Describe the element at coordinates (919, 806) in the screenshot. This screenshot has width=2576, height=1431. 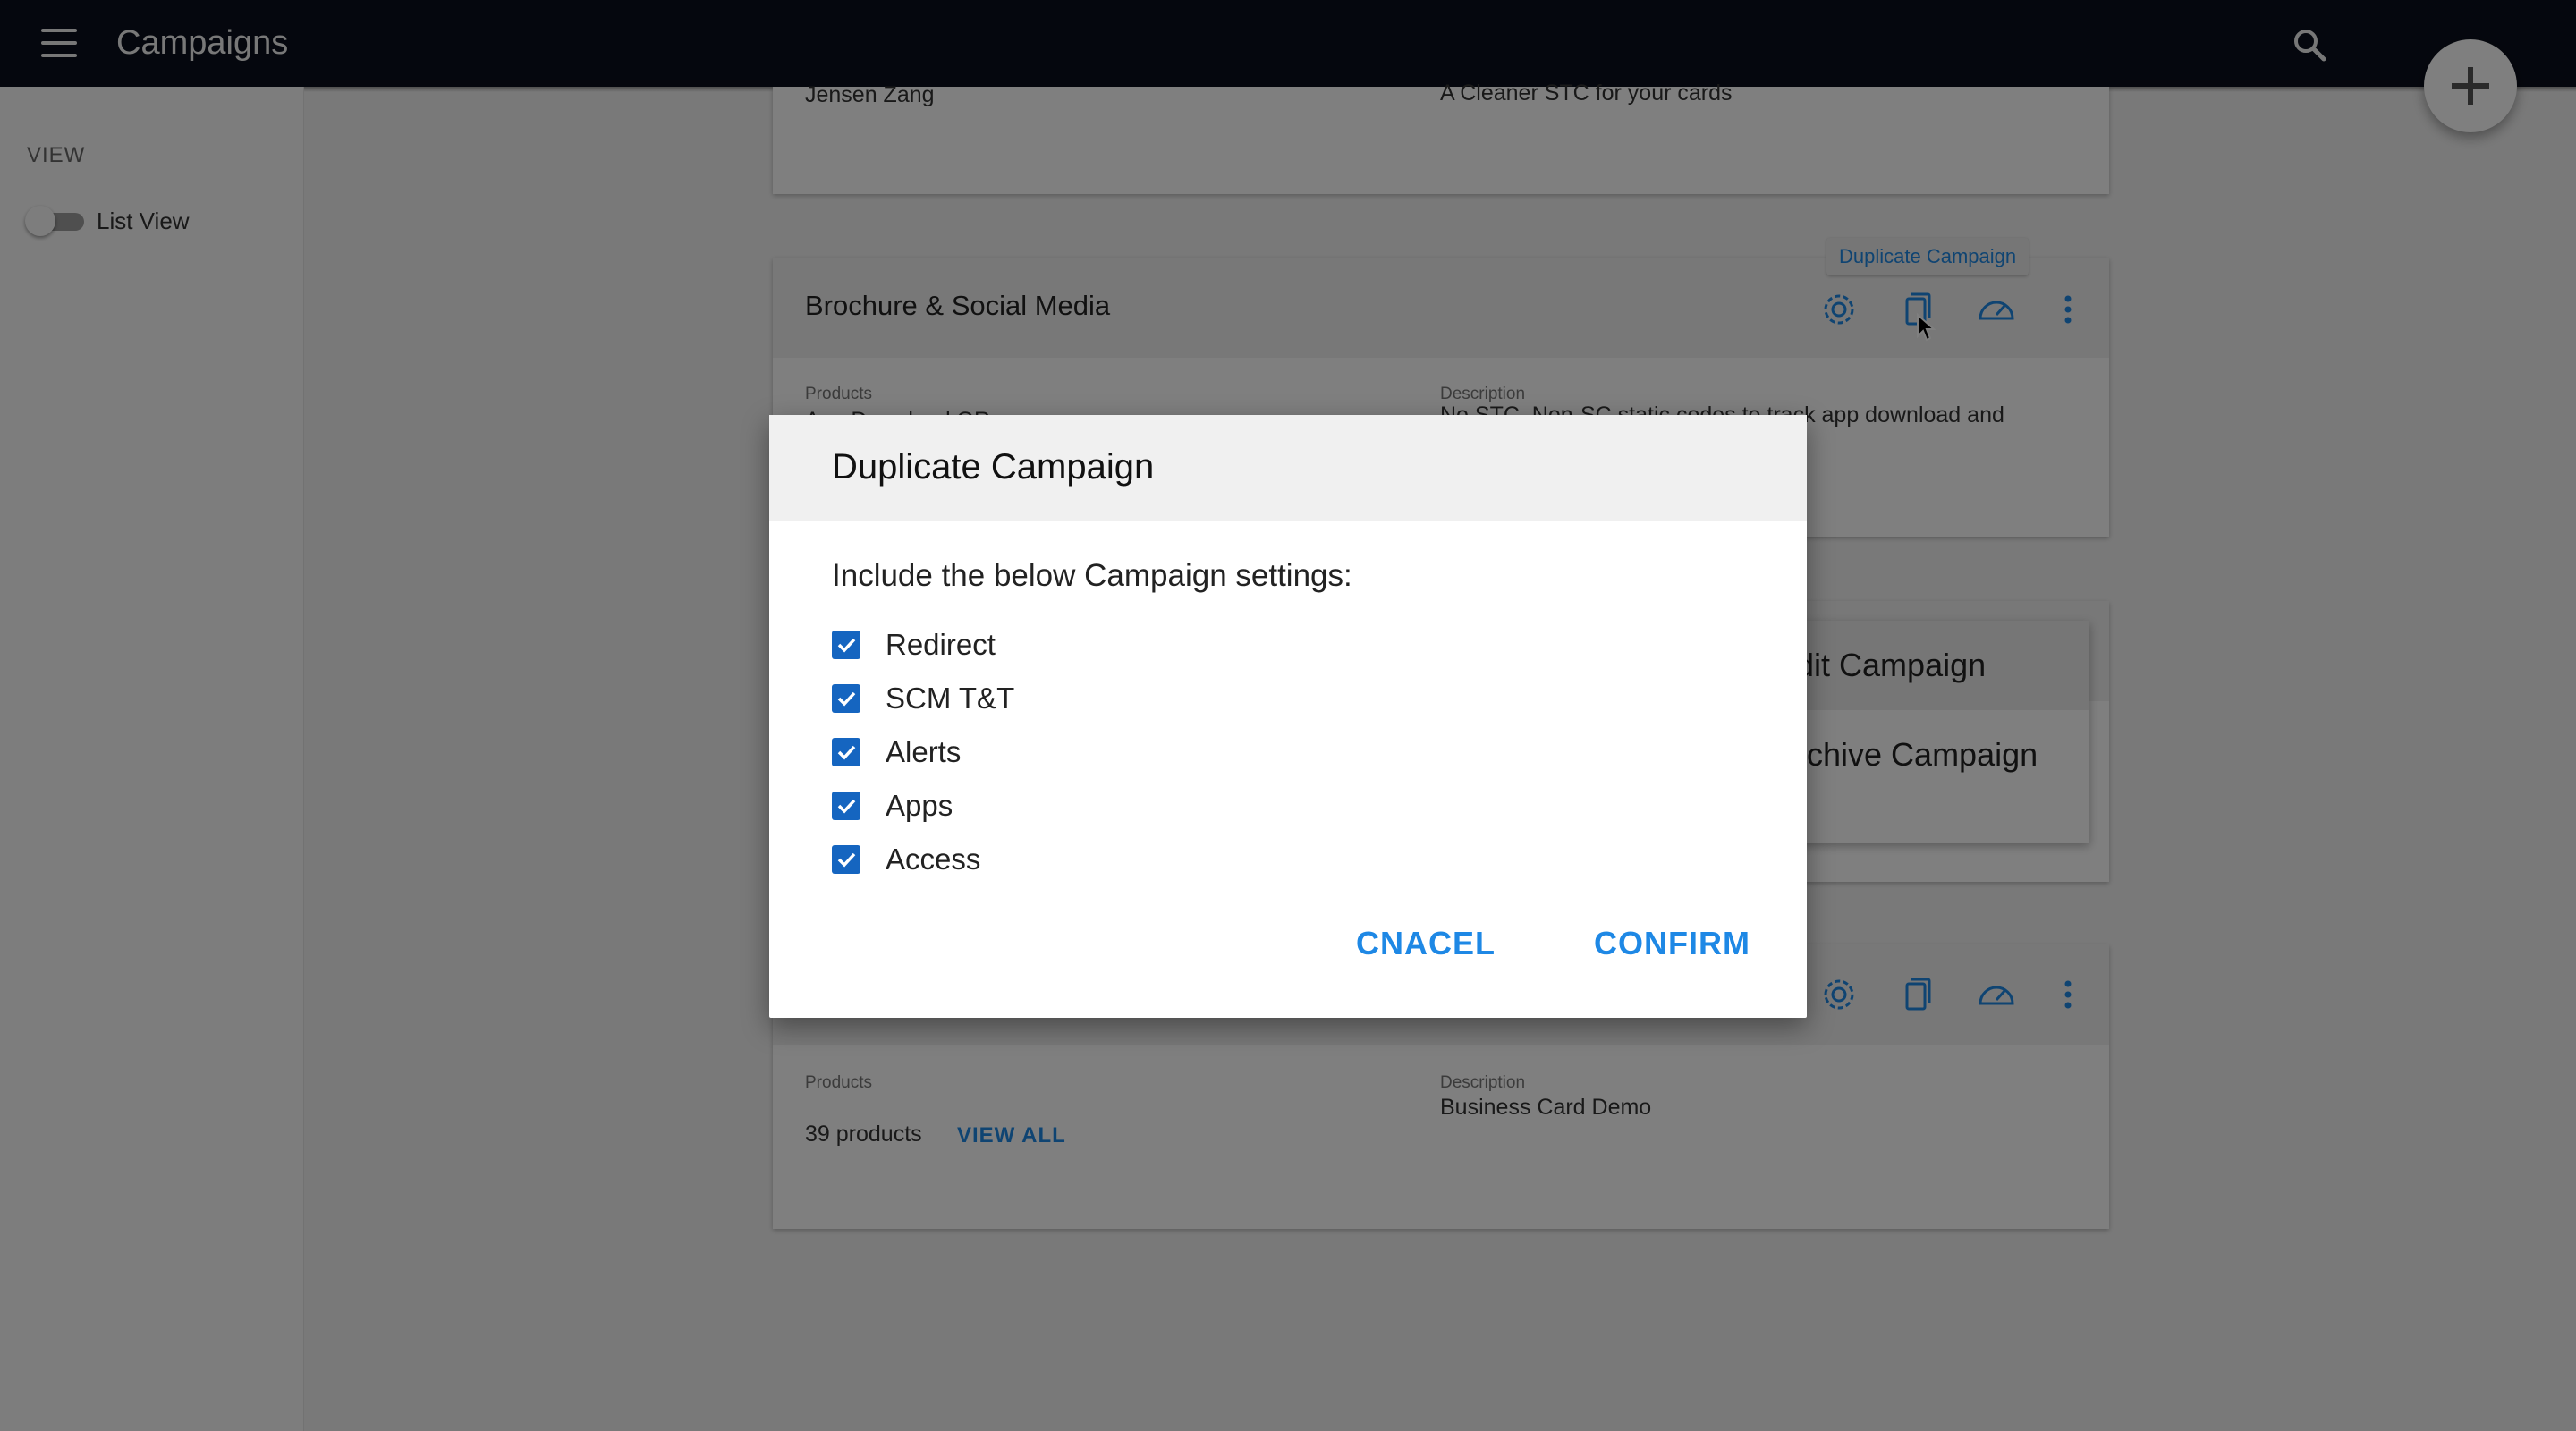
I see `option-label: Apps` at that location.